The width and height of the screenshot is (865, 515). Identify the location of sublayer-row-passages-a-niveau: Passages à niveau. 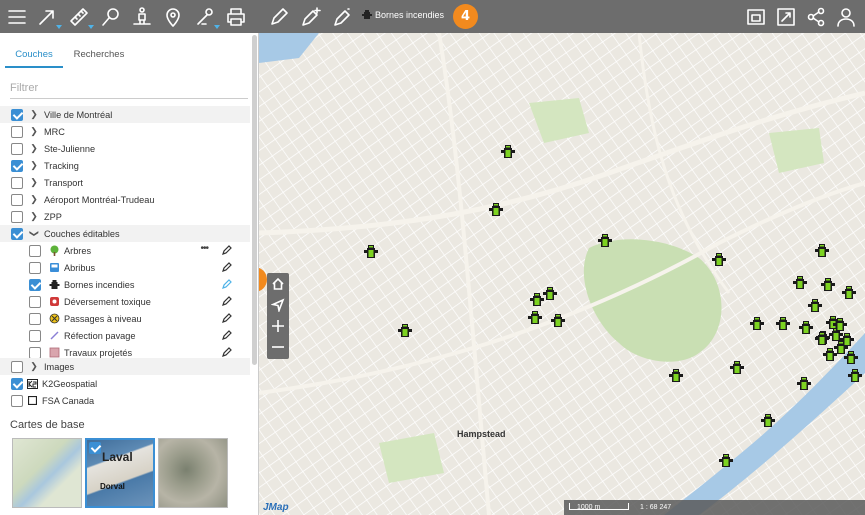
(125, 318).